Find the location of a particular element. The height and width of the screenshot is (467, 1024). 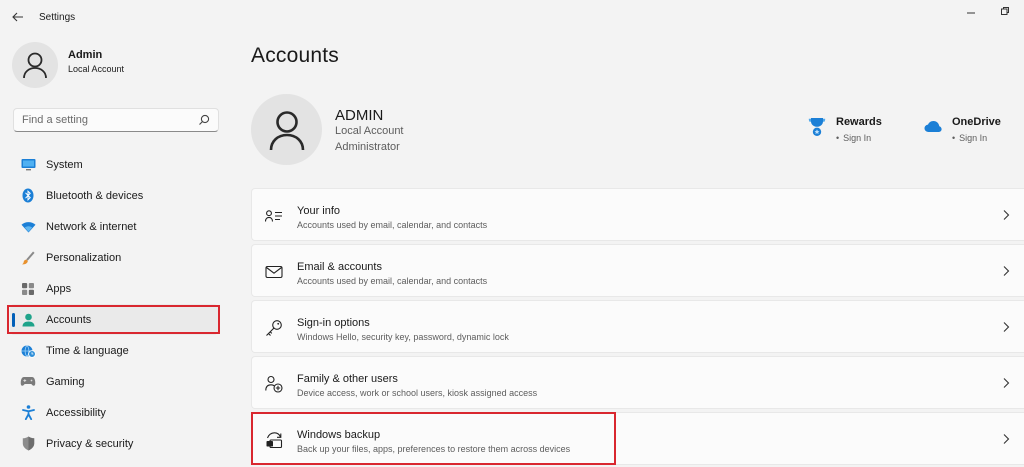

apps-icon is located at coordinates (28, 289).